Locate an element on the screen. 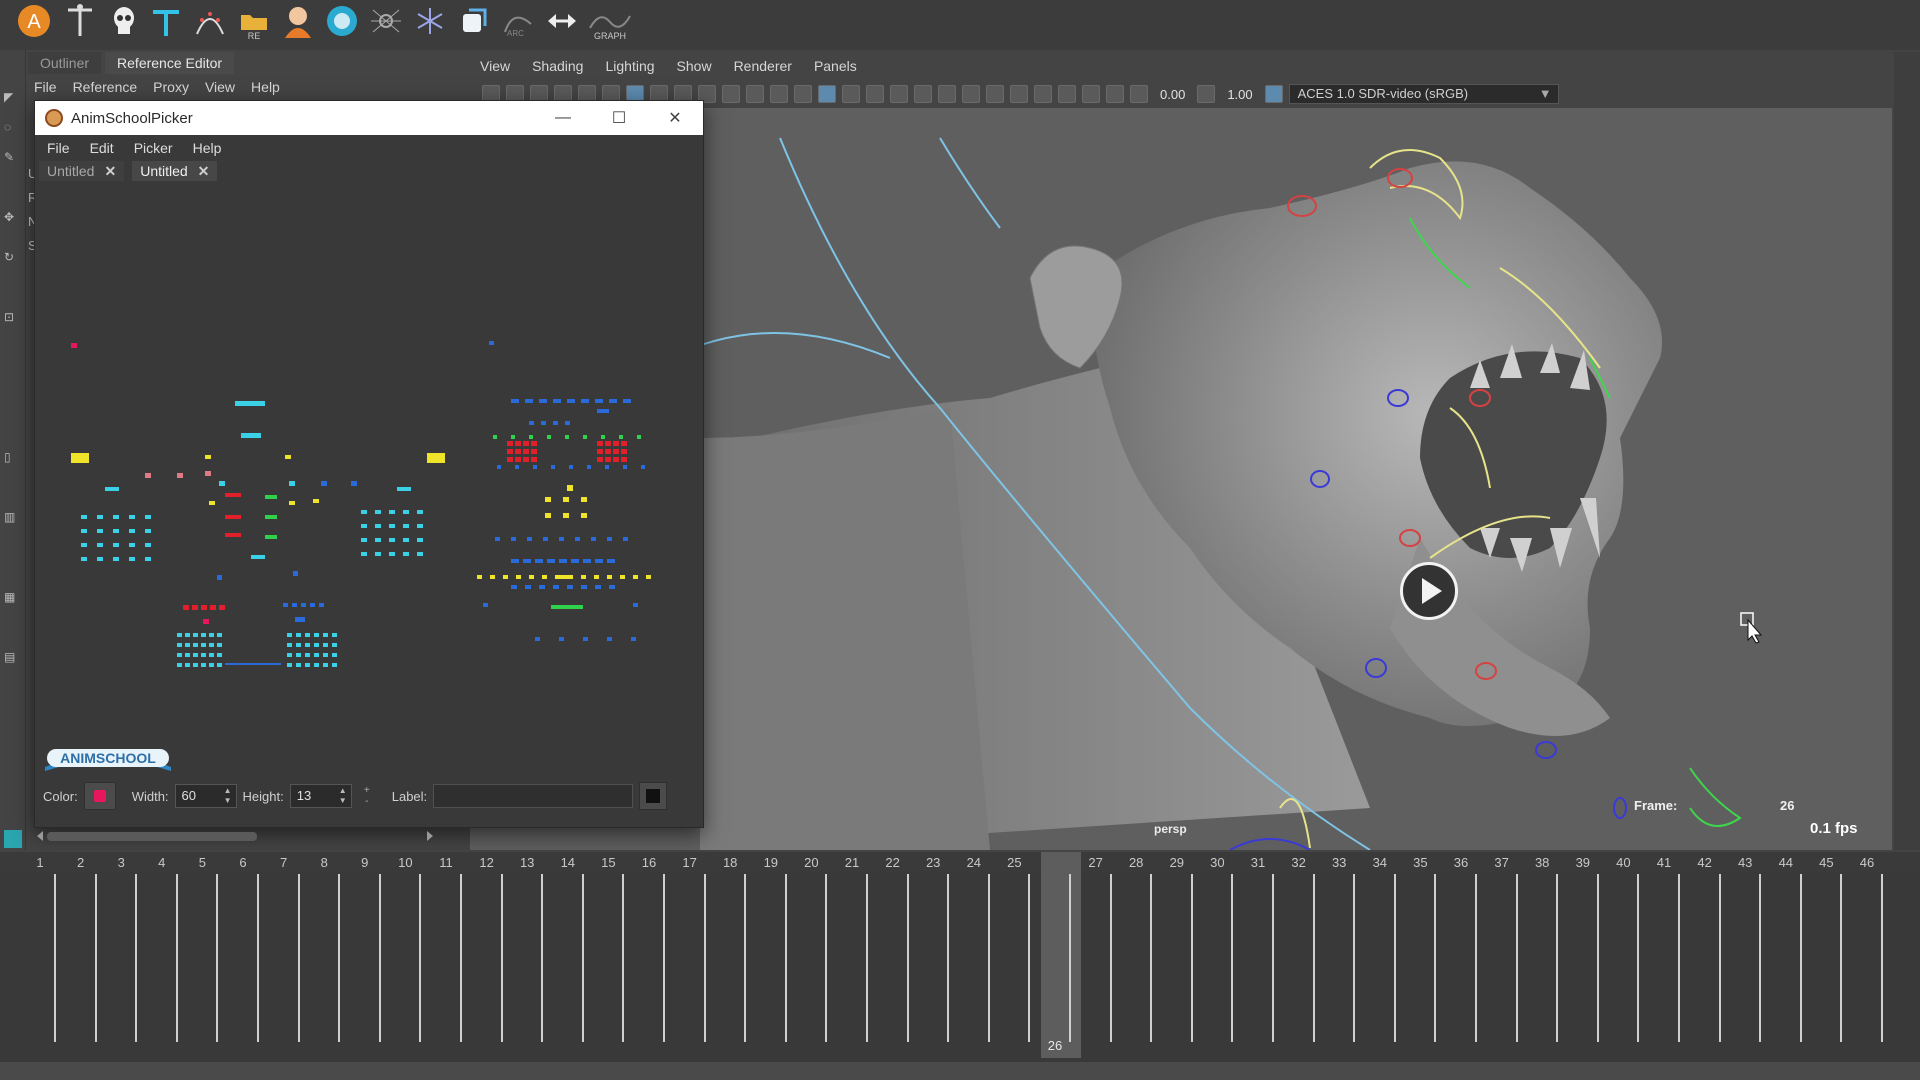 The width and height of the screenshot is (1920, 1080). height-field: 13 ▲ ▼ is located at coordinates (320, 796).